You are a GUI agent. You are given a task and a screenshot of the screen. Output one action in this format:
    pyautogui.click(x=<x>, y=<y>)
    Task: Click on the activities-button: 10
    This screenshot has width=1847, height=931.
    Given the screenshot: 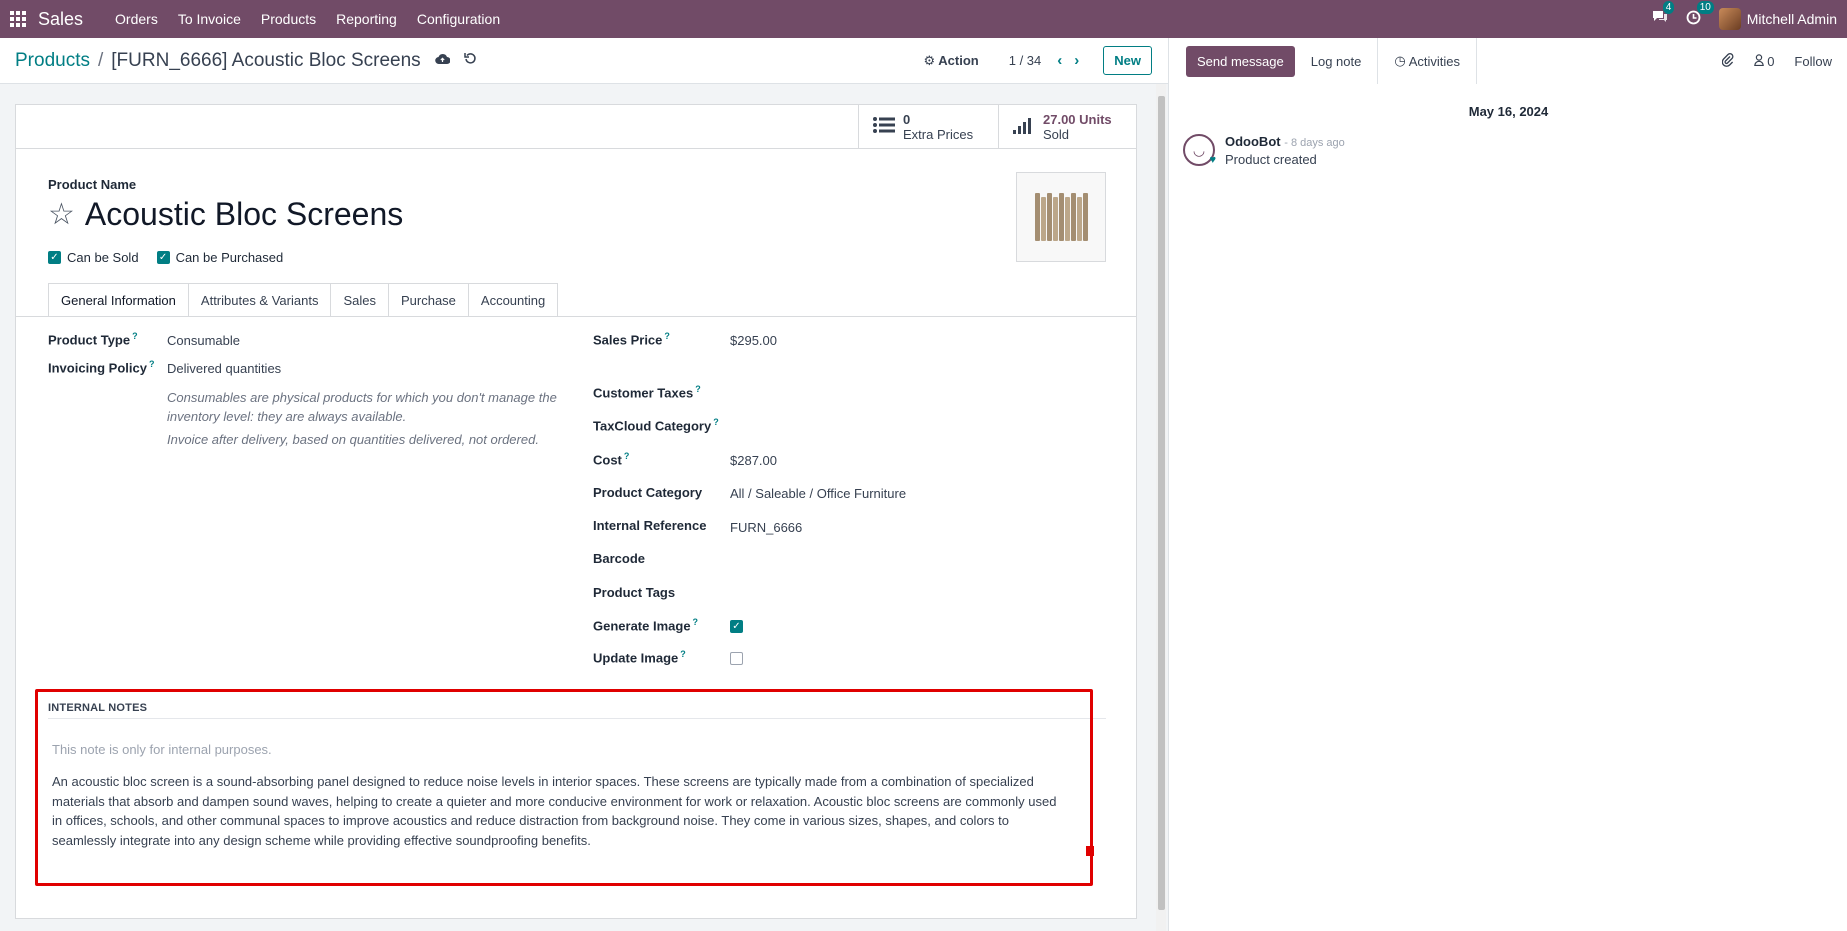 What is the action you would take?
    pyautogui.click(x=1700, y=14)
    